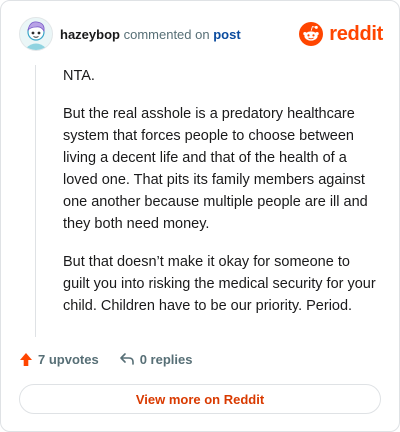 This screenshot has width=400, height=432. I want to click on reddit-brand: reddit, so click(341, 34).